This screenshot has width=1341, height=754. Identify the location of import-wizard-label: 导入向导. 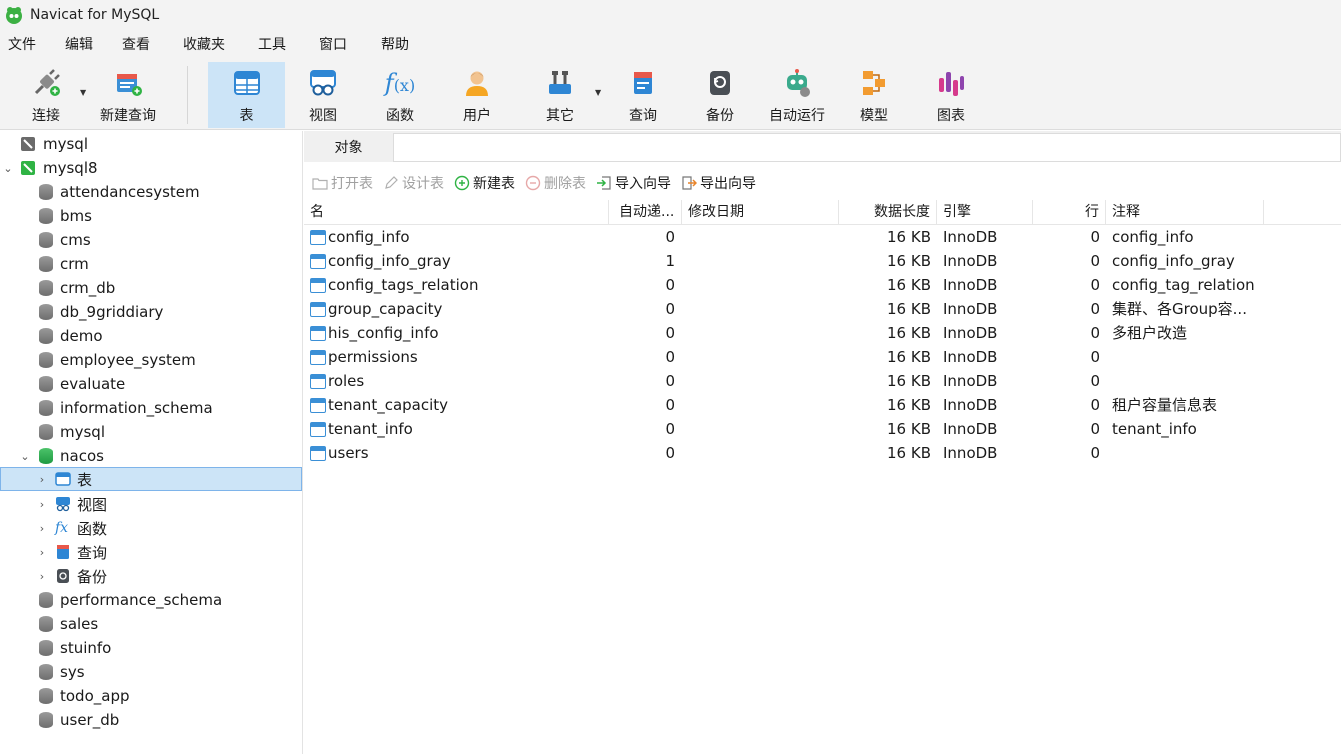
(643, 184).